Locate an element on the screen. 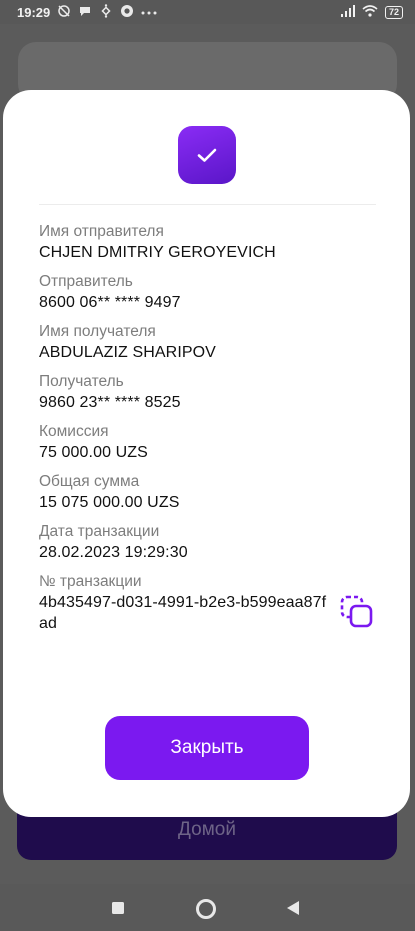 Image resolution: width=415 pixels, height=931 pixels. wifi-icon is located at coordinates (370, 12).